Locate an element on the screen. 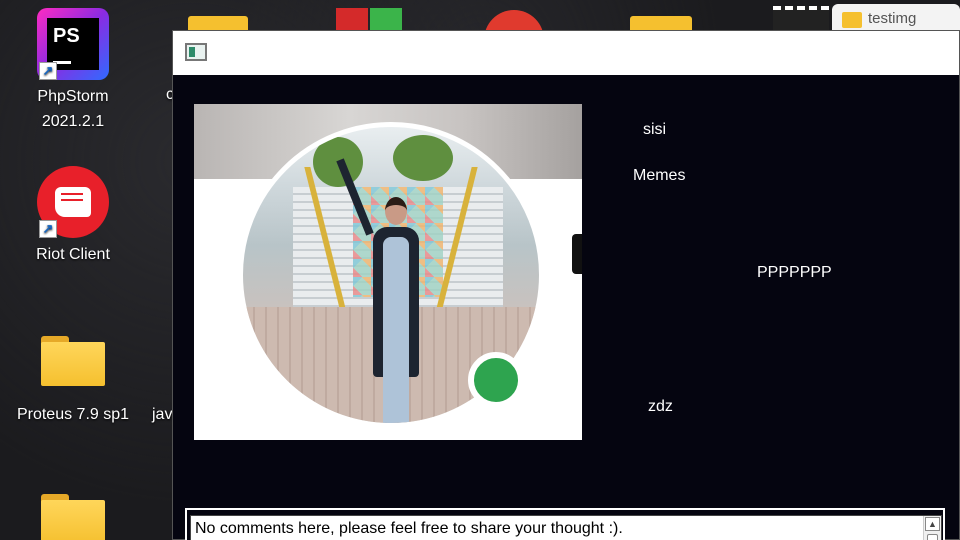  desktop-icon-riot-client: ↗ Riot Client is located at coordinates (73, 216).